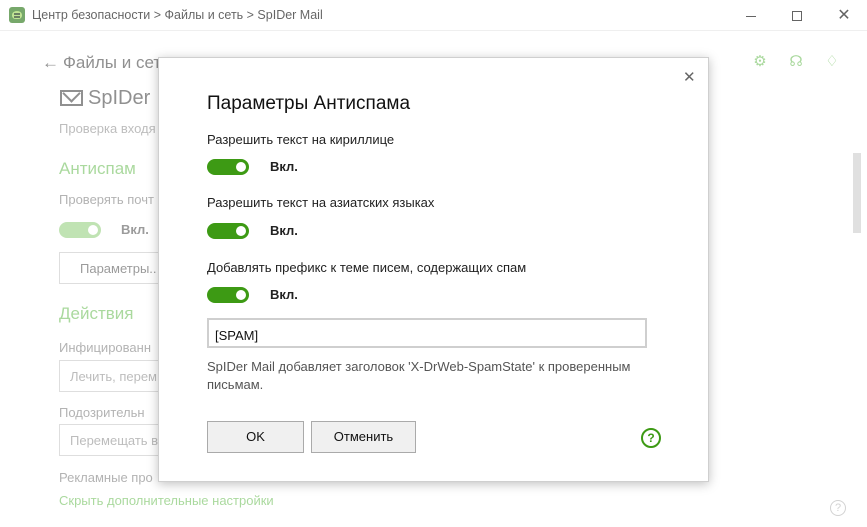 Image resolution: width=867 pixels, height=527 pixels. What do you see at coordinates (363, 437) in the screenshot?
I see `cancel-button: Отменить` at bounding box center [363, 437].